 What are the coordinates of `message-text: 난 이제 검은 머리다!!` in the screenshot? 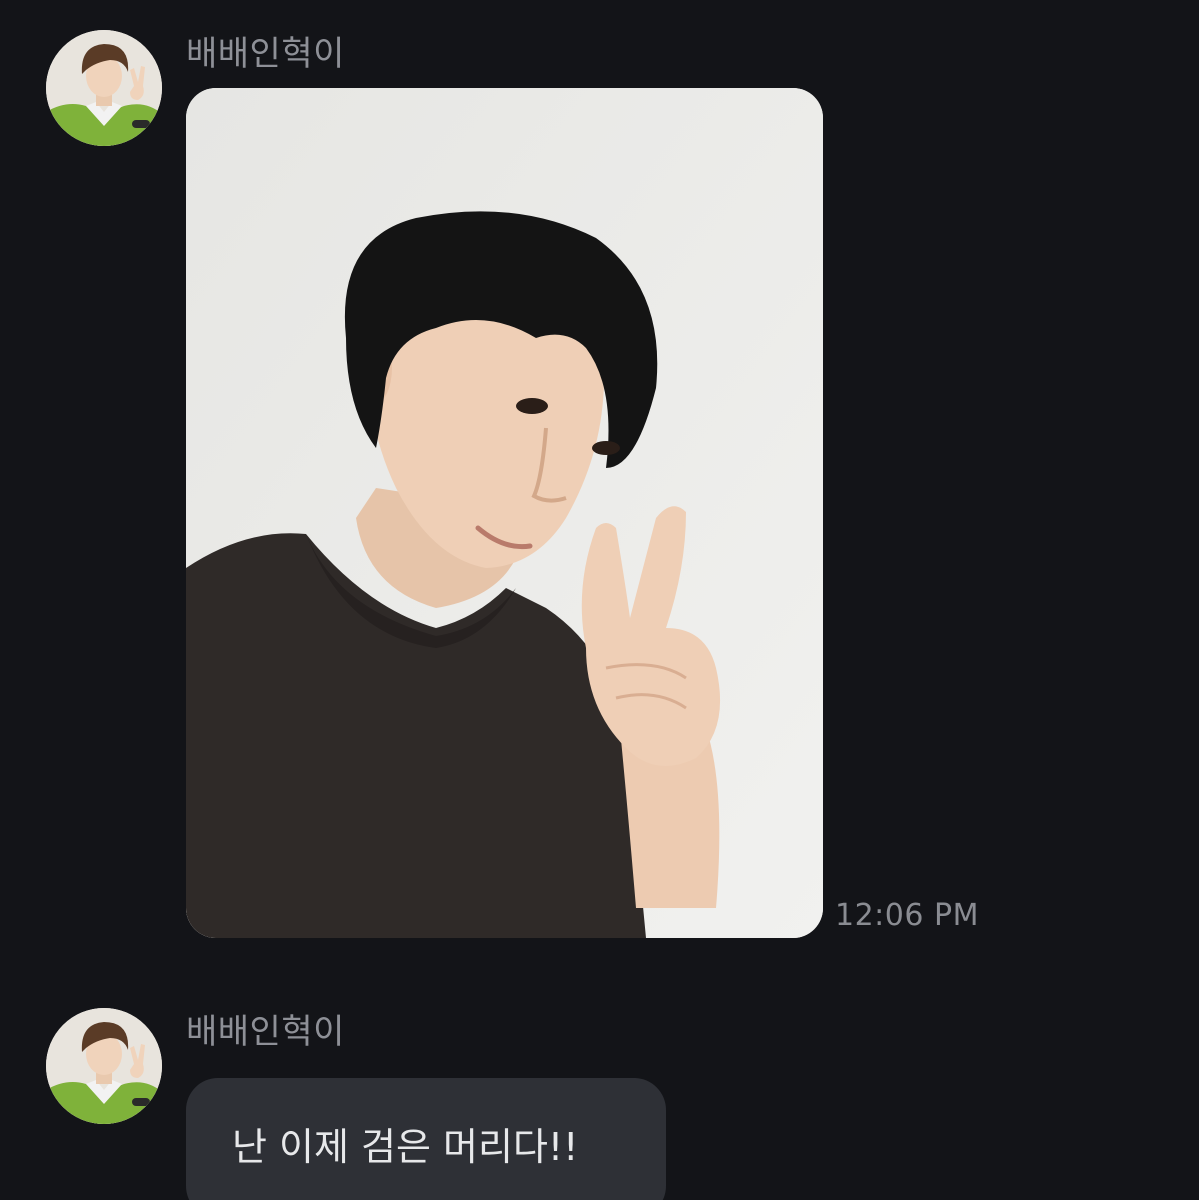 It's located at (405, 1147).